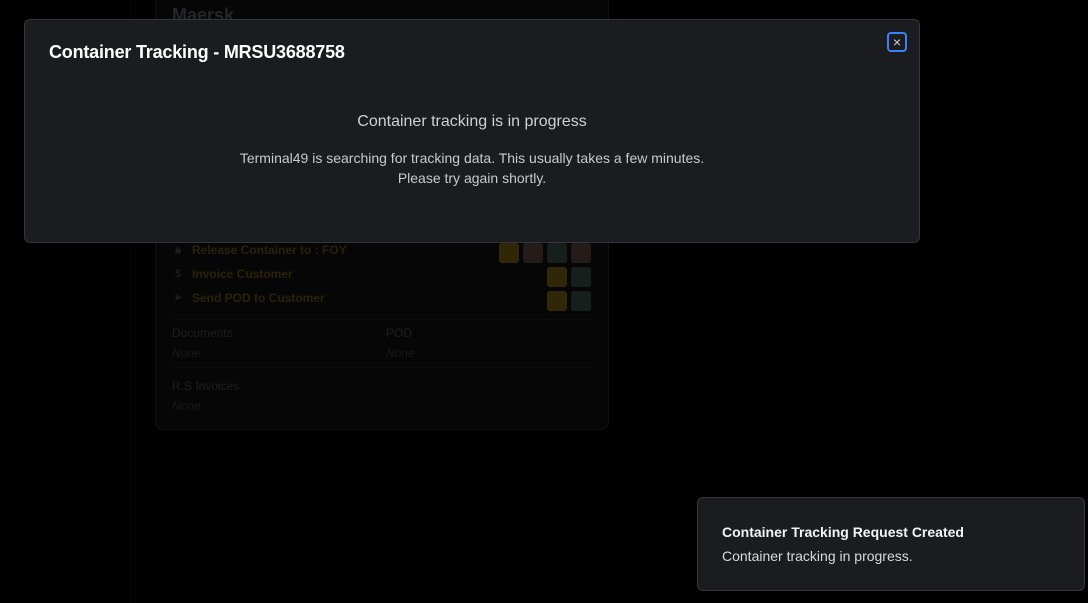 The height and width of the screenshot is (603, 1088). I want to click on dialog-title: Container Tracking - MRSU3688758, so click(197, 52).